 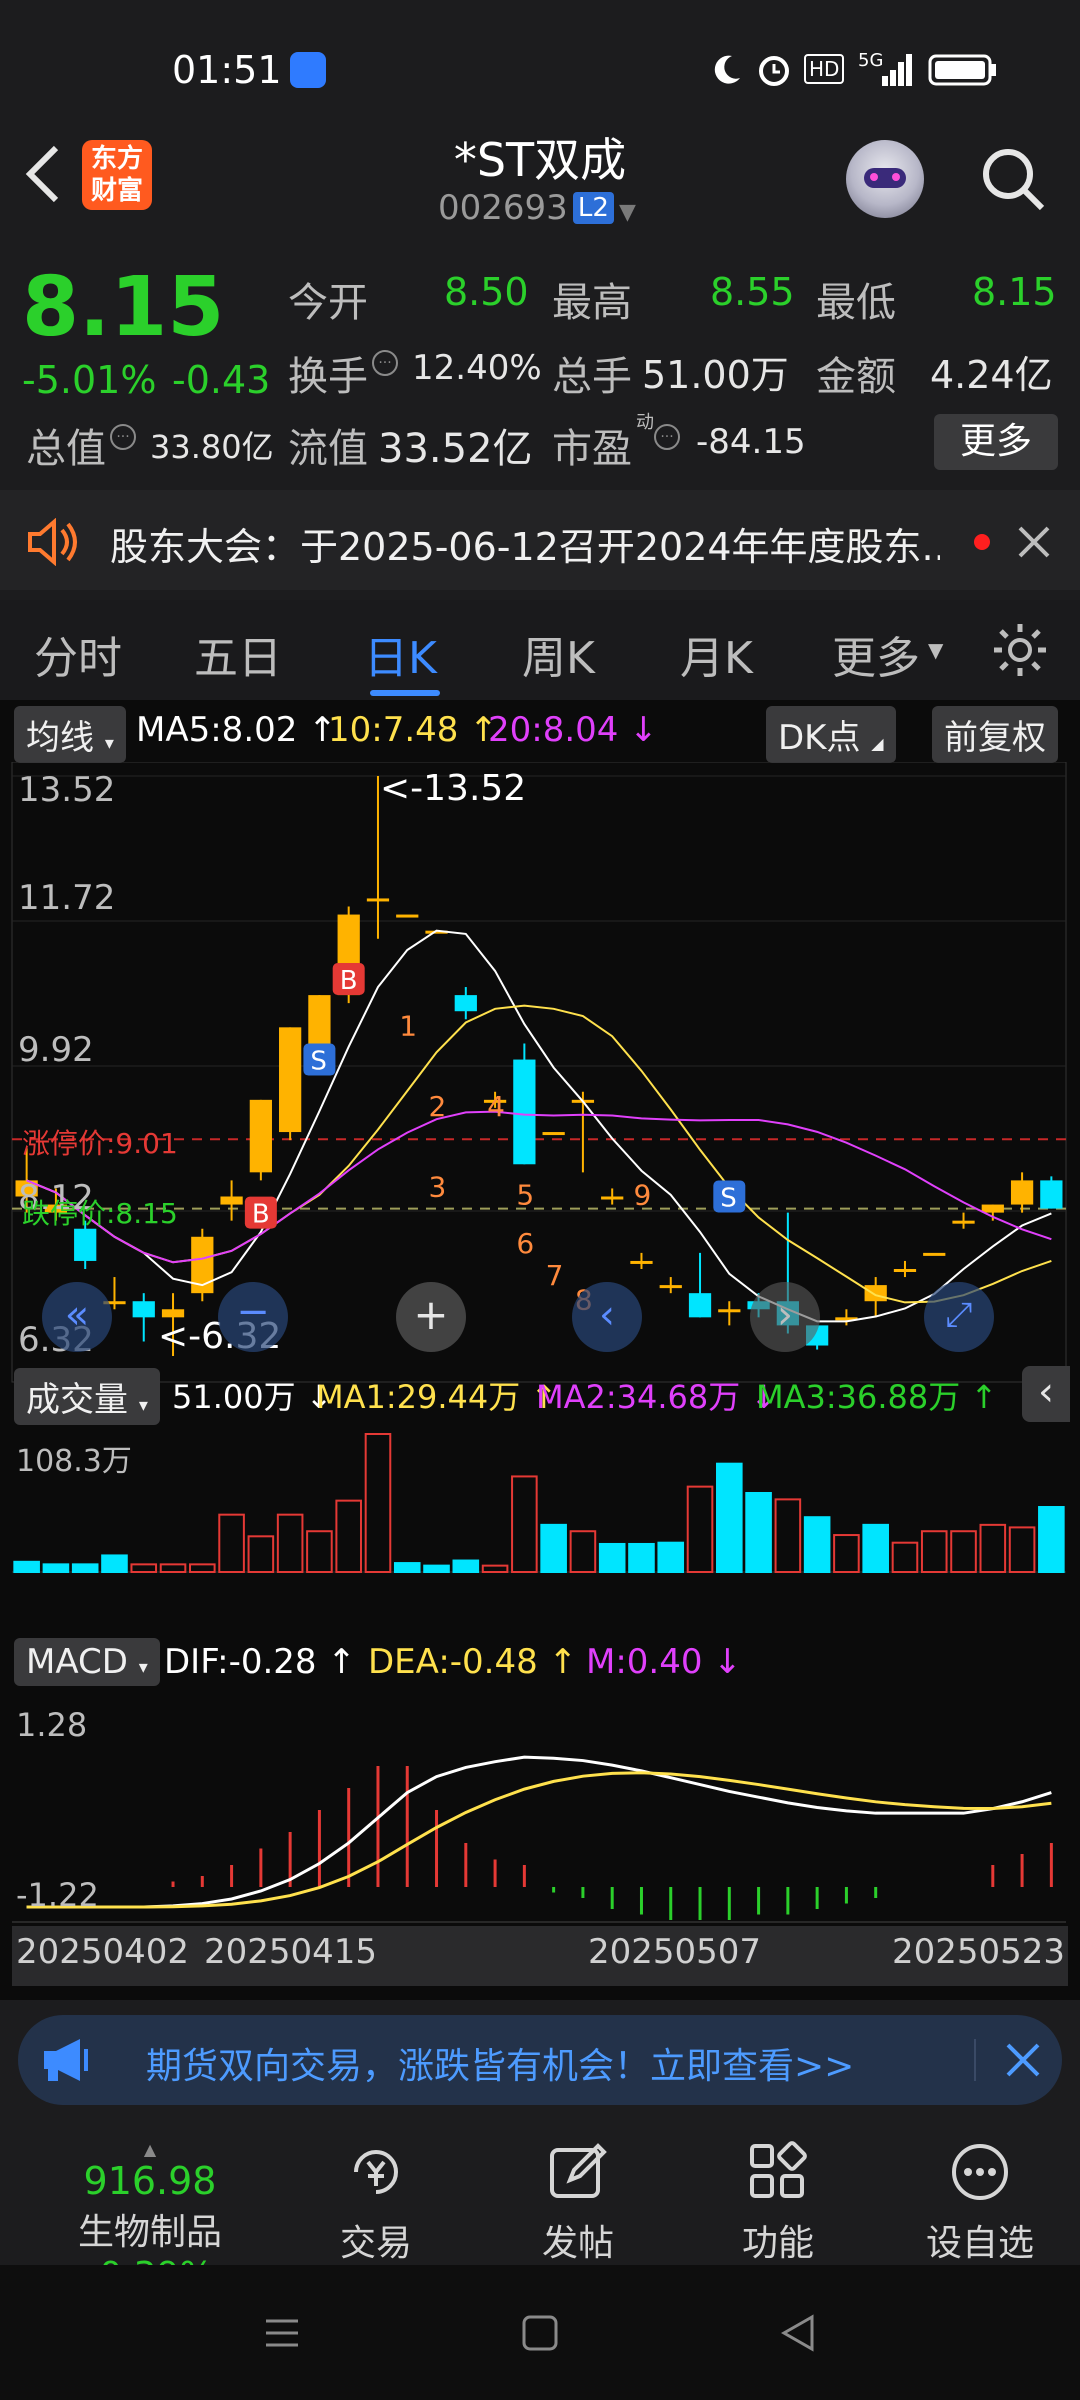 I want to click on scroll-right-button: ›, so click(x=785, y=1317).